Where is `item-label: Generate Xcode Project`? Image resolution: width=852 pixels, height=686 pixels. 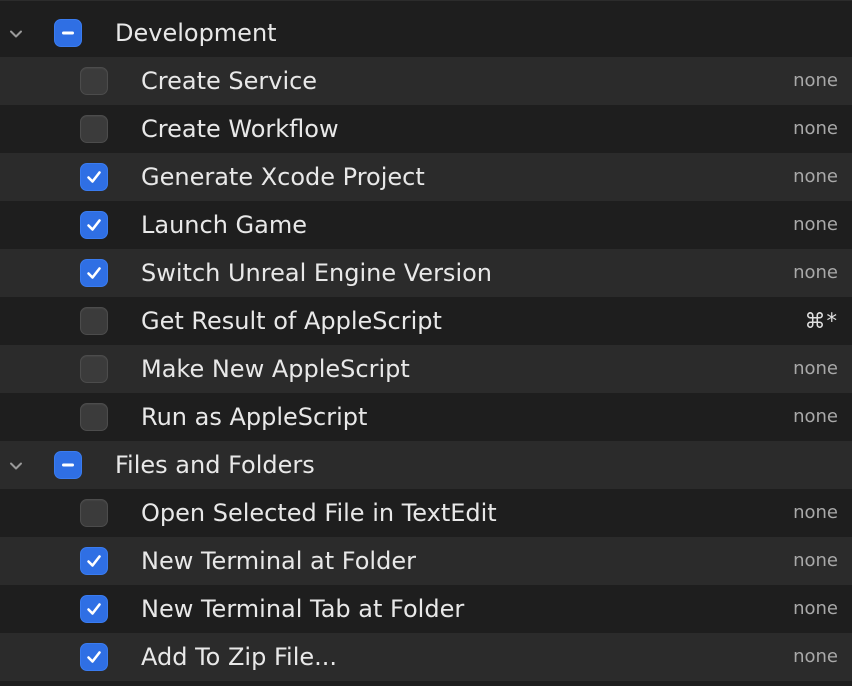
item-label: Generate Xcode Project is located at coordinates (283, 177).